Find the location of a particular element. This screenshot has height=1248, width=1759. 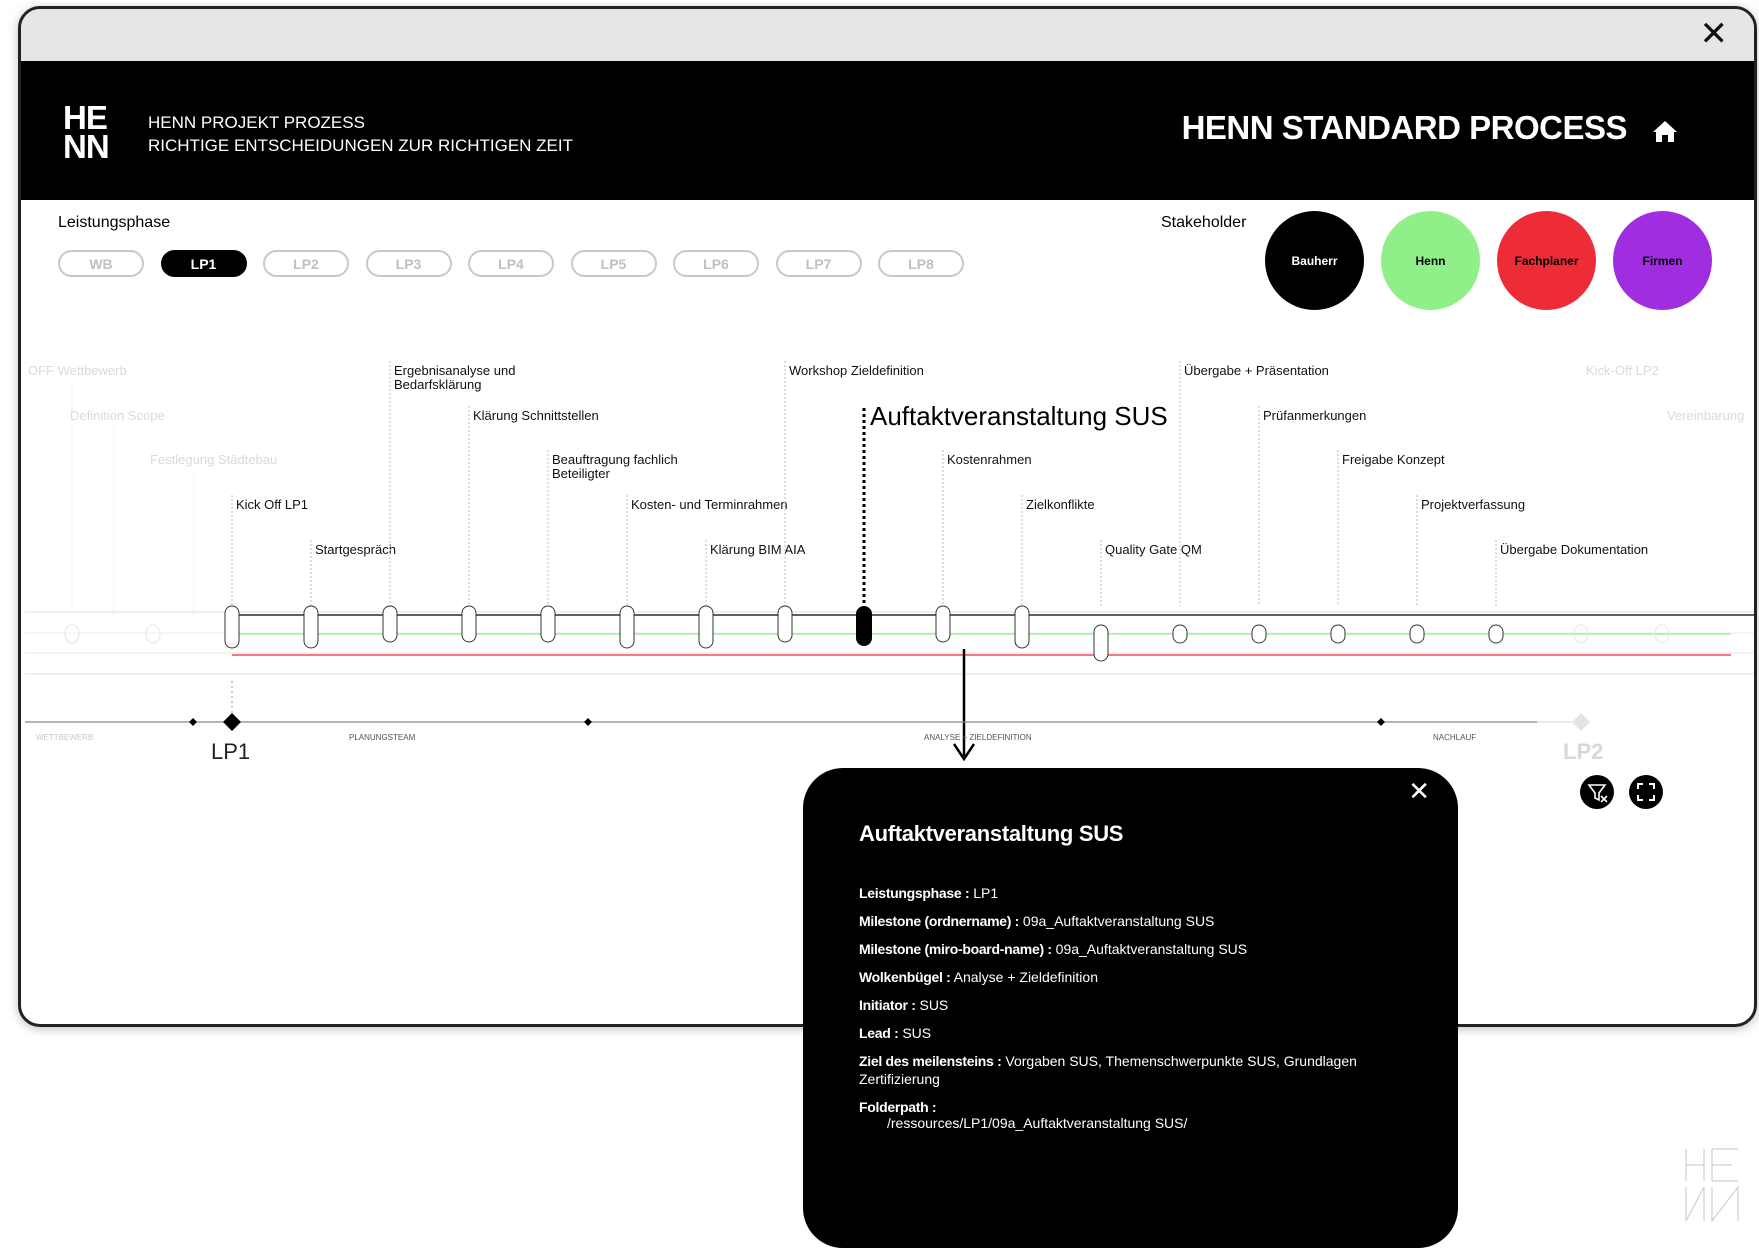

fullscreen-button is located at coordinates (1646, 792).